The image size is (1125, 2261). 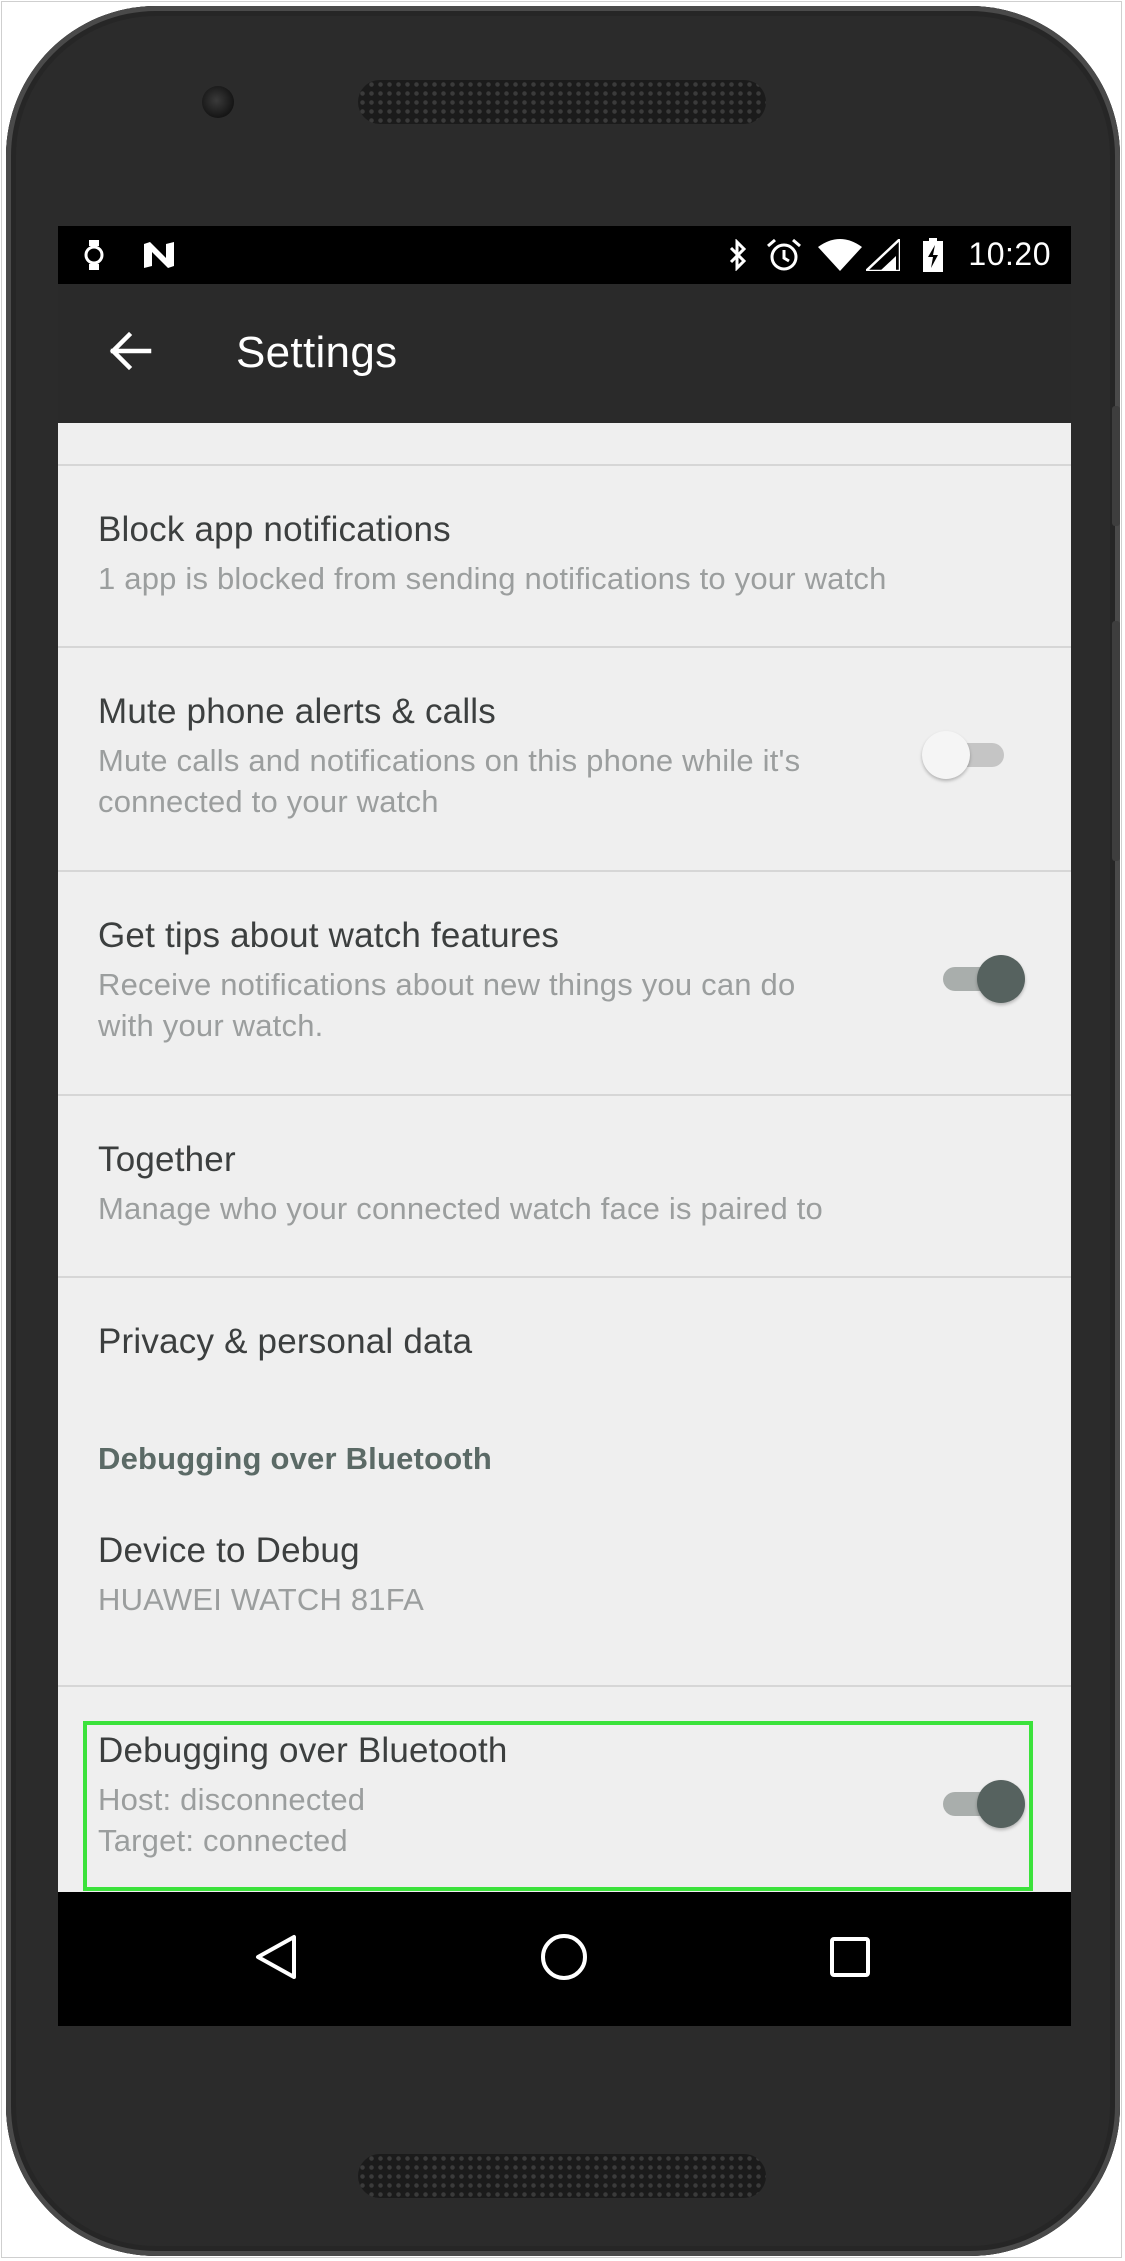 I want to click on setting-summary-line-2: with your watch., so click(x=211, y=1025).